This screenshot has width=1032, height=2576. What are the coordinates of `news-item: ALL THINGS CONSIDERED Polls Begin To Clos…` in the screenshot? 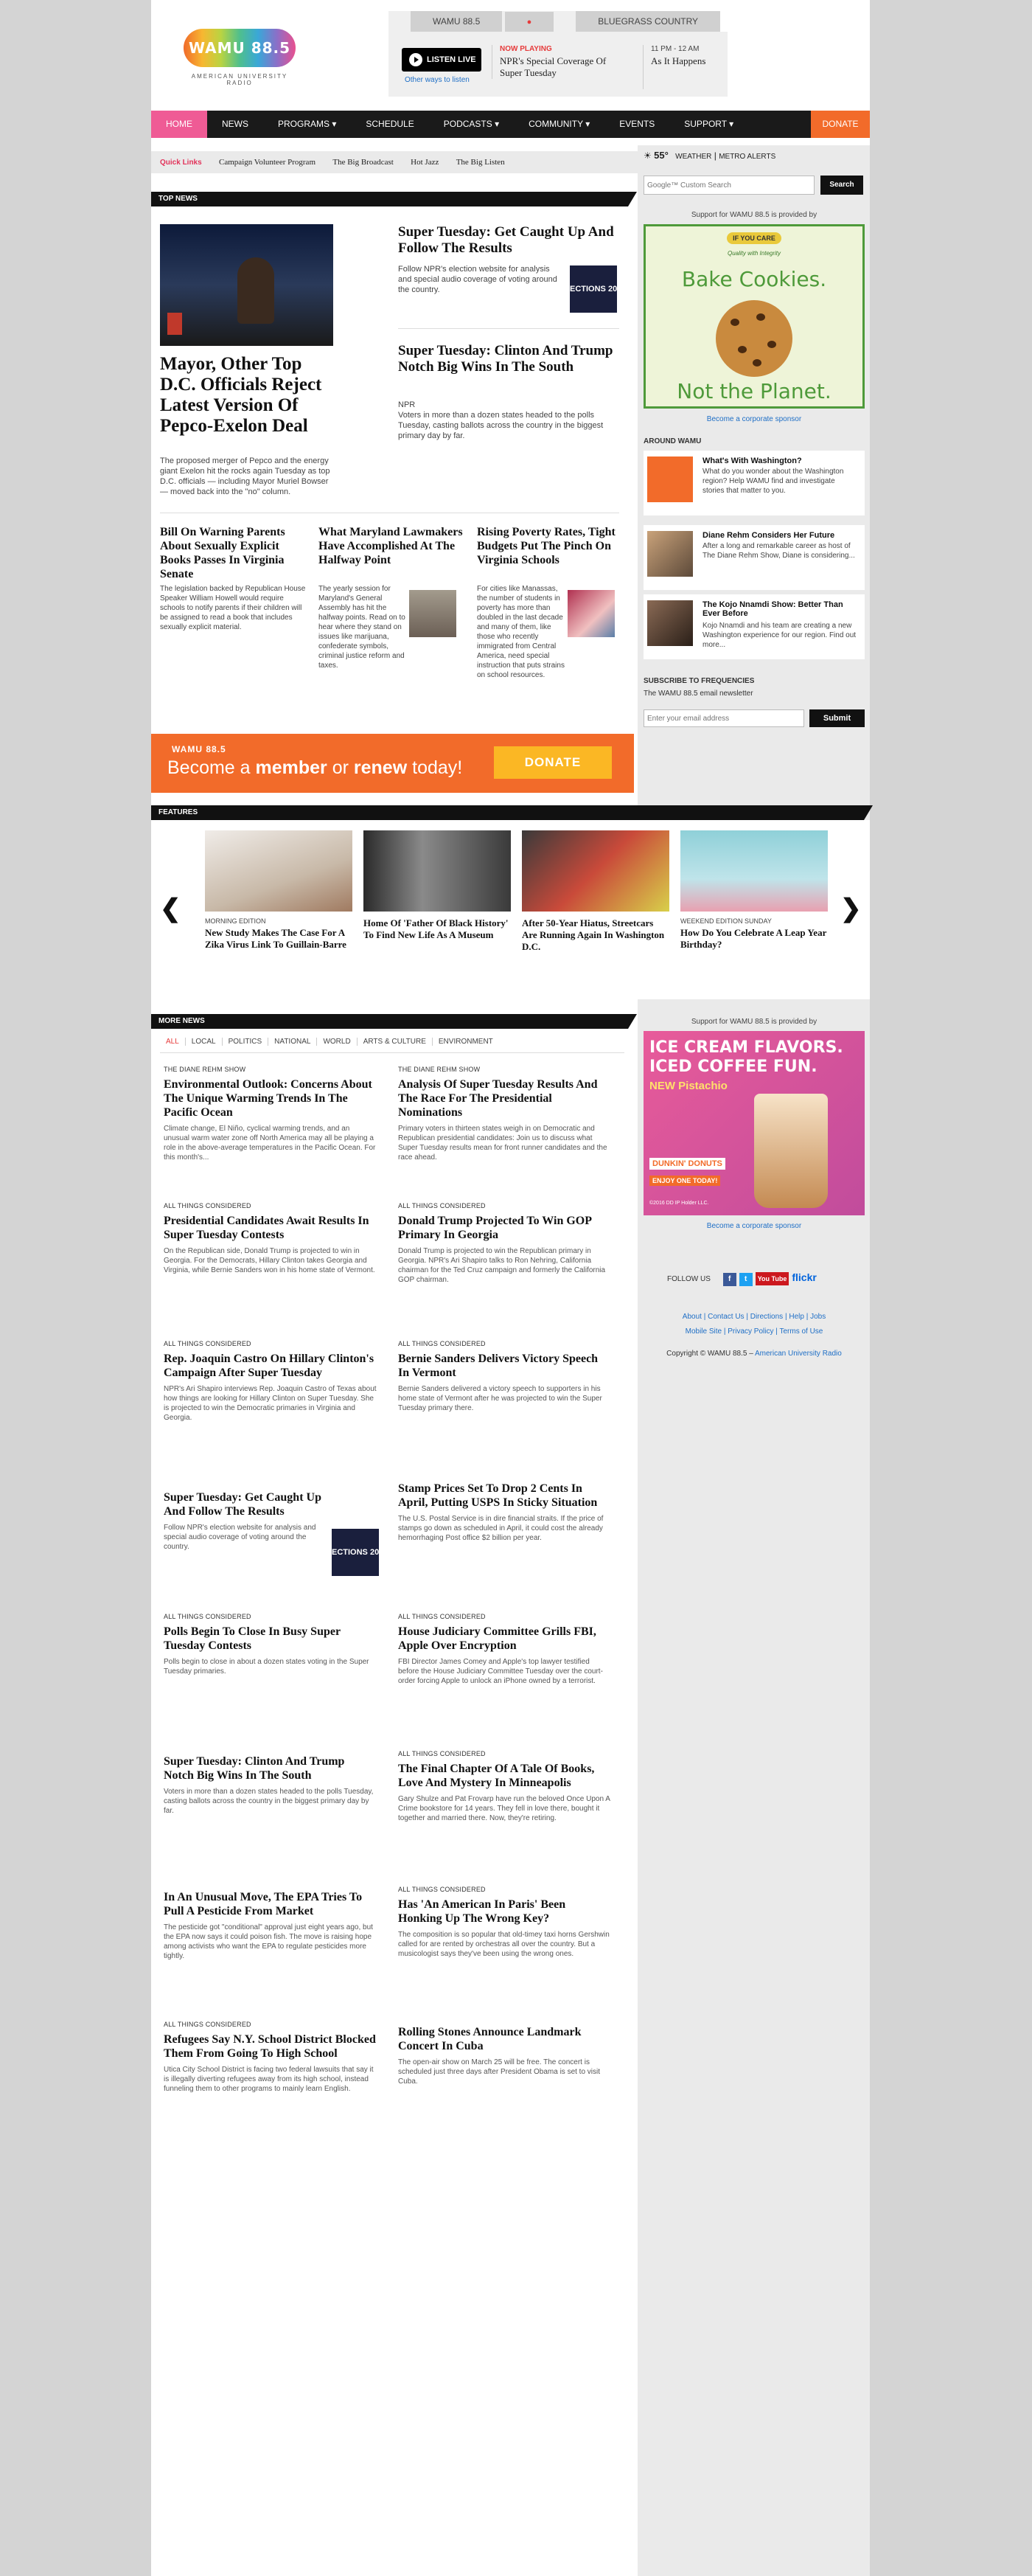 It's located at (270, 1644).